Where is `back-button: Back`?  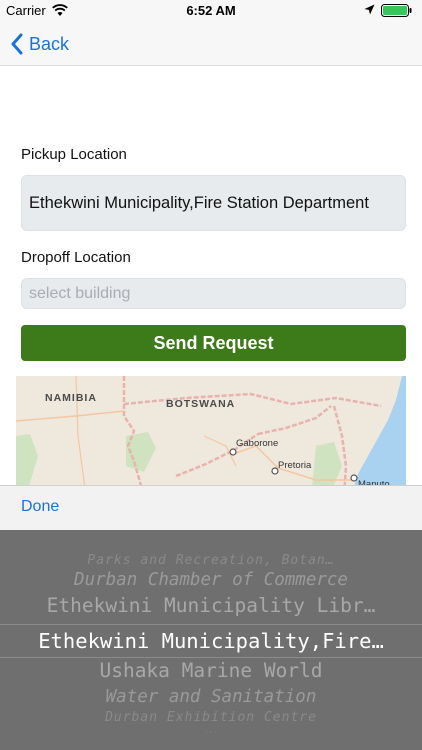 back-button: Back is located at coordinates (39, 44).